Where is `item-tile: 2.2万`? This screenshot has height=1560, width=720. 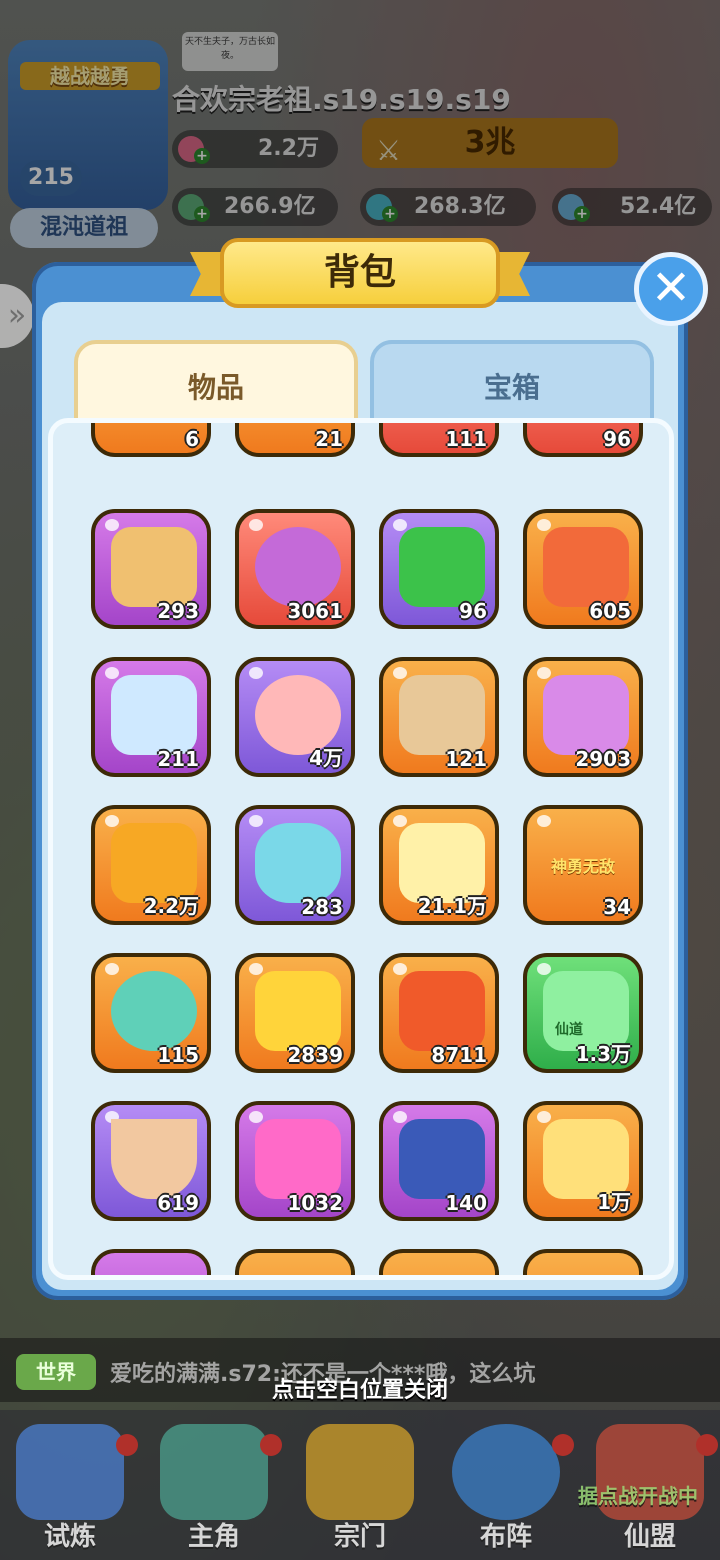 item-tile: 2.2万 is located at coordinates (151, 865).